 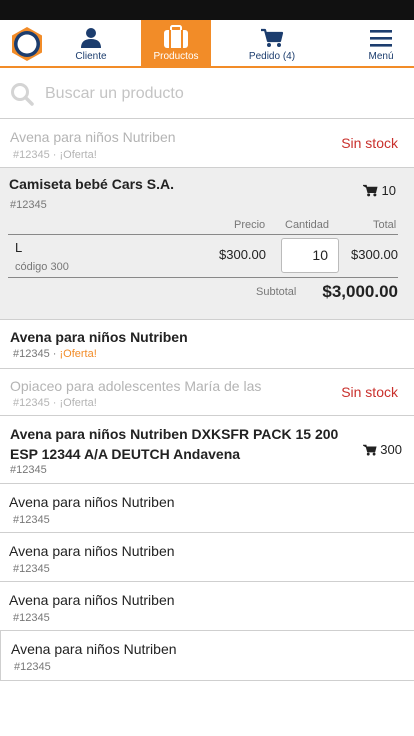 I want to click on product-row-8: Avena para niños Nutriben #12345, so click(x=207, y=606).